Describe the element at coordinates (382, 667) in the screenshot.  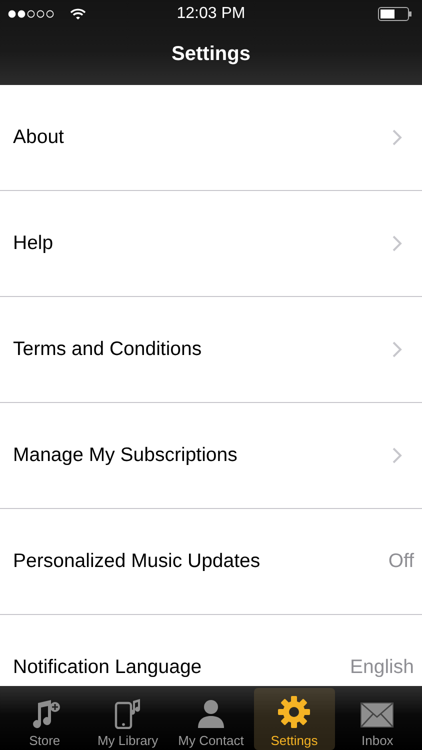
I see `row-value: English` at that location.